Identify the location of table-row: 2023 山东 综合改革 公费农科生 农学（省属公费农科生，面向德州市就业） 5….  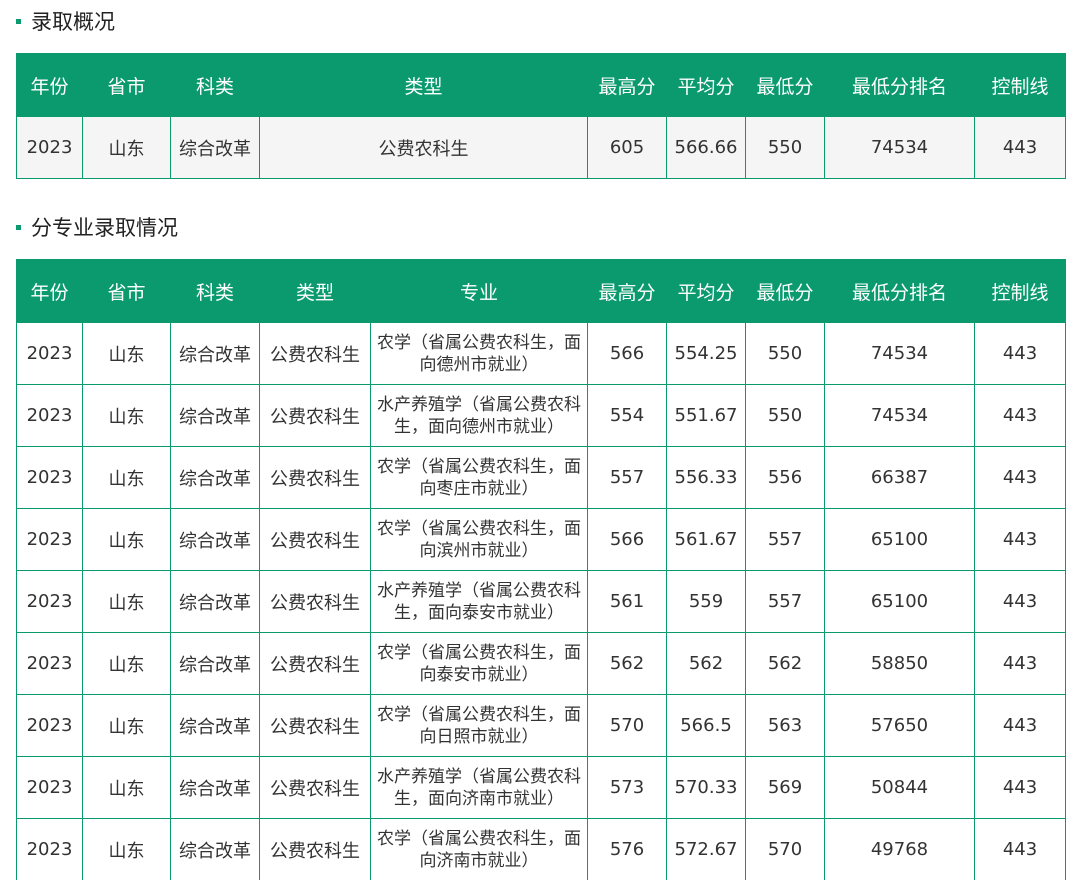
(541, 353).